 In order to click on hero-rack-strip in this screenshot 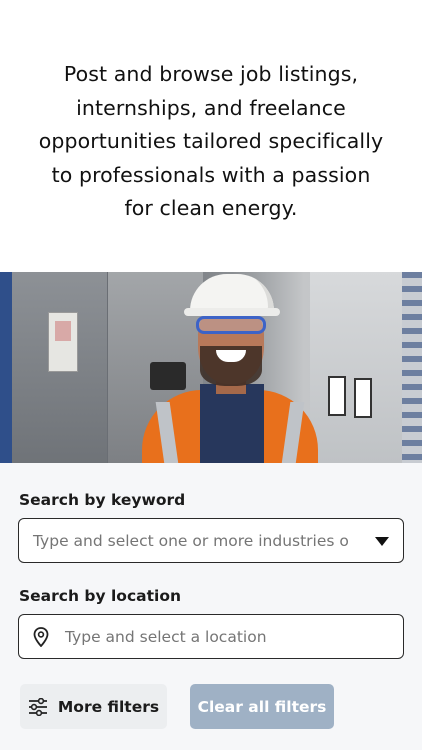, I will do `click(412, 367)`.